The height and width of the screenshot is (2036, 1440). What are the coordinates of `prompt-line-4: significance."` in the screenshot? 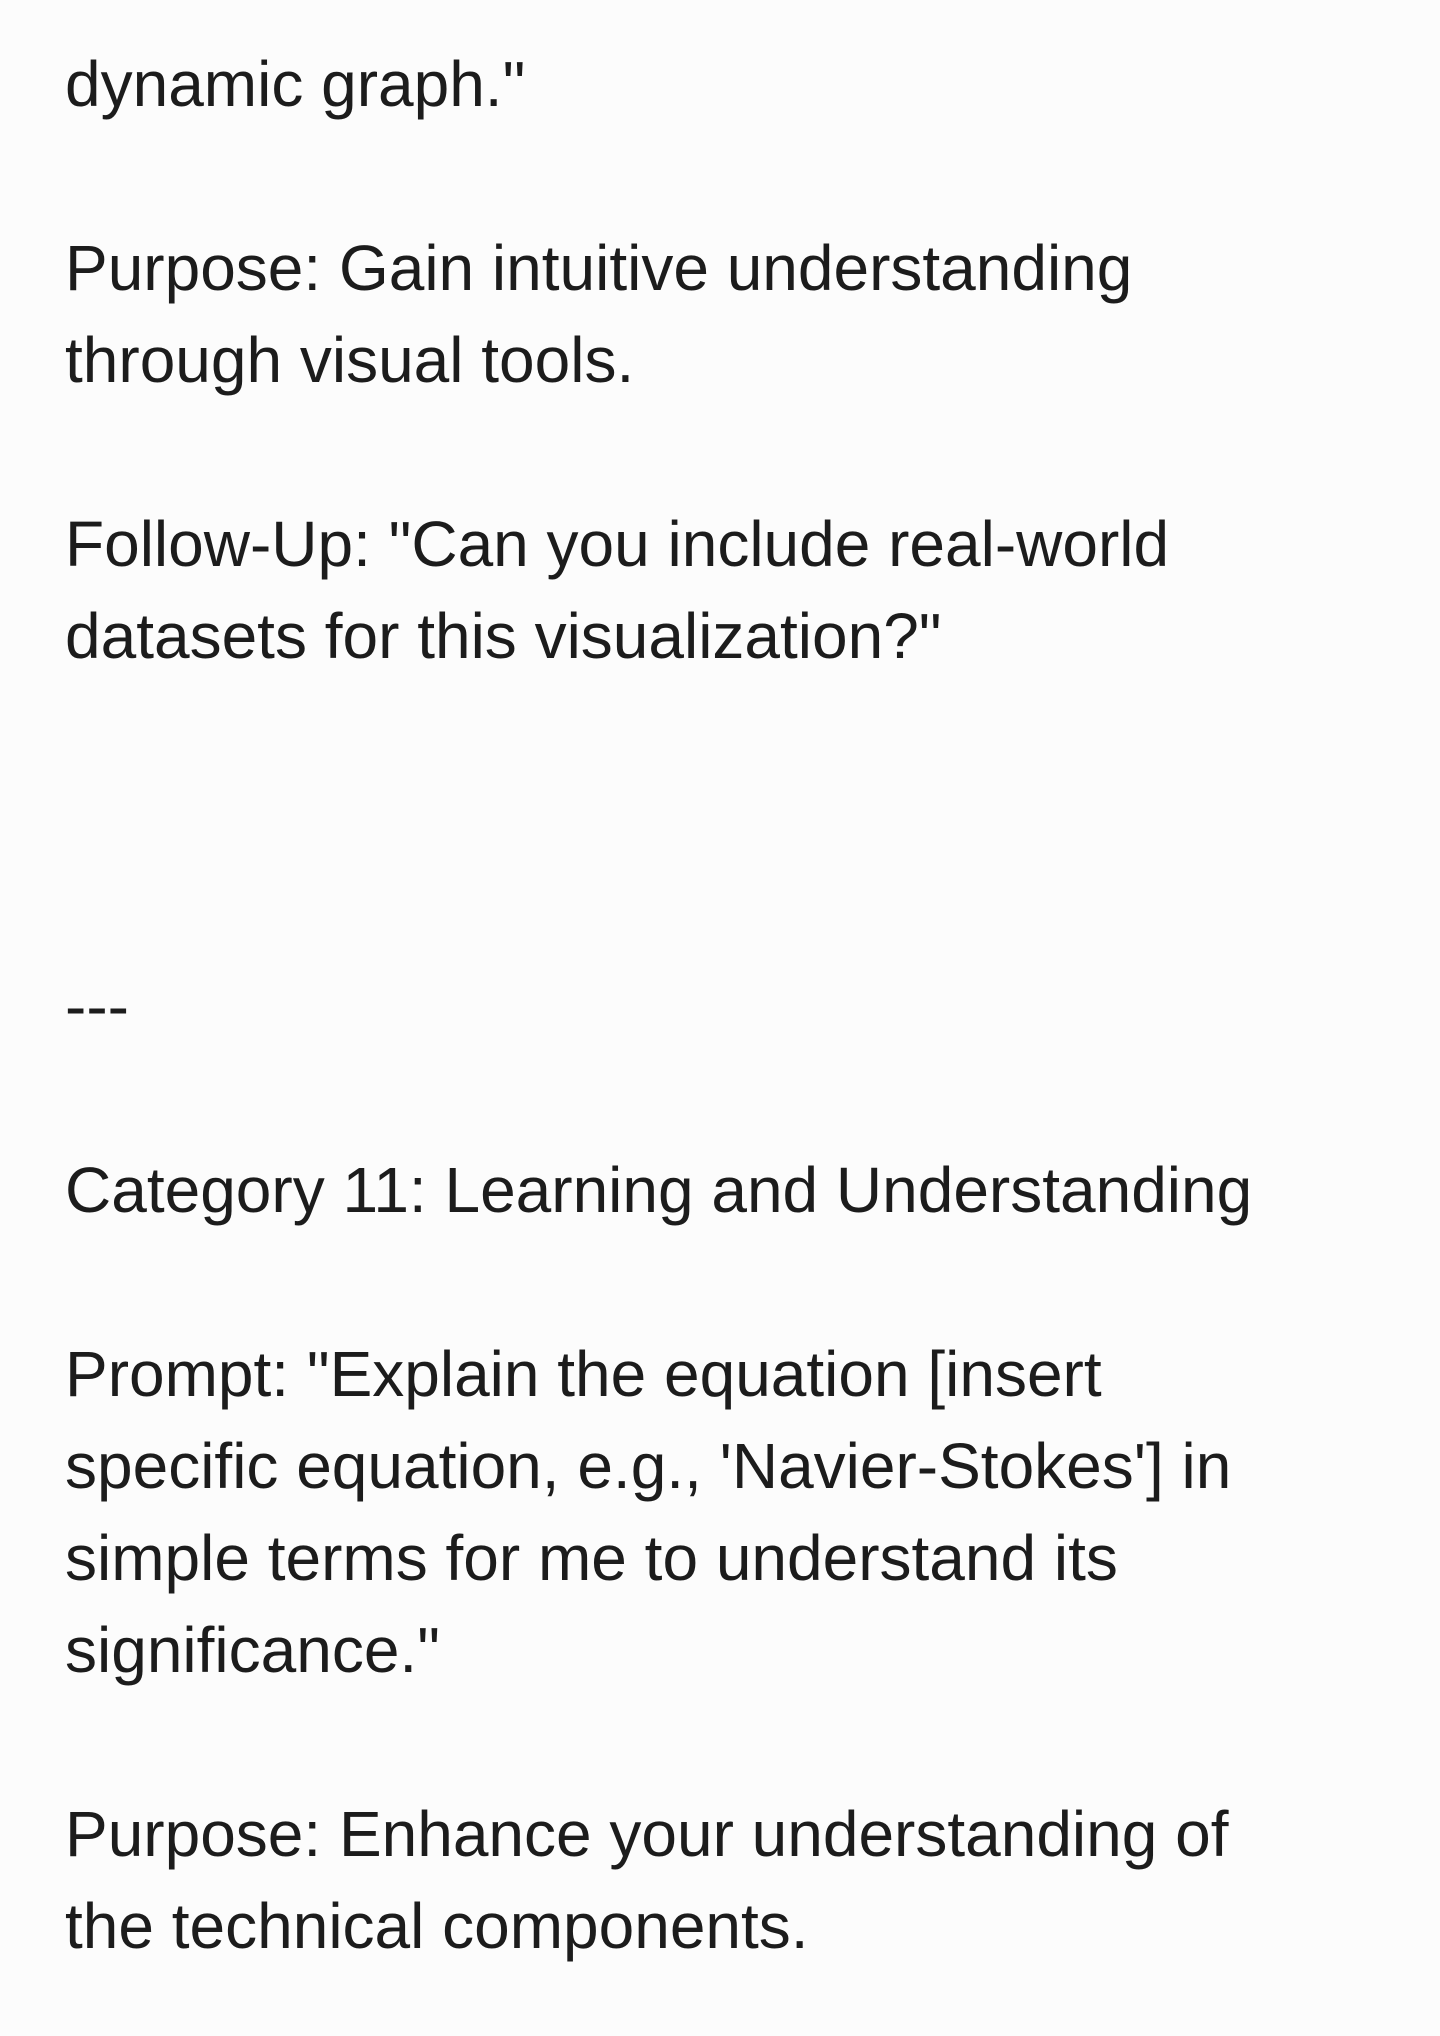 It's located at (252, 1650).